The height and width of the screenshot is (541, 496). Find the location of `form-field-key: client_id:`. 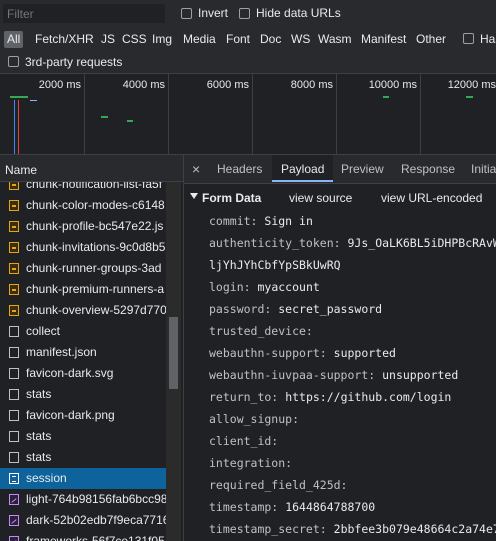

form-field-key: client_id: is located at coordinates (244, 441).